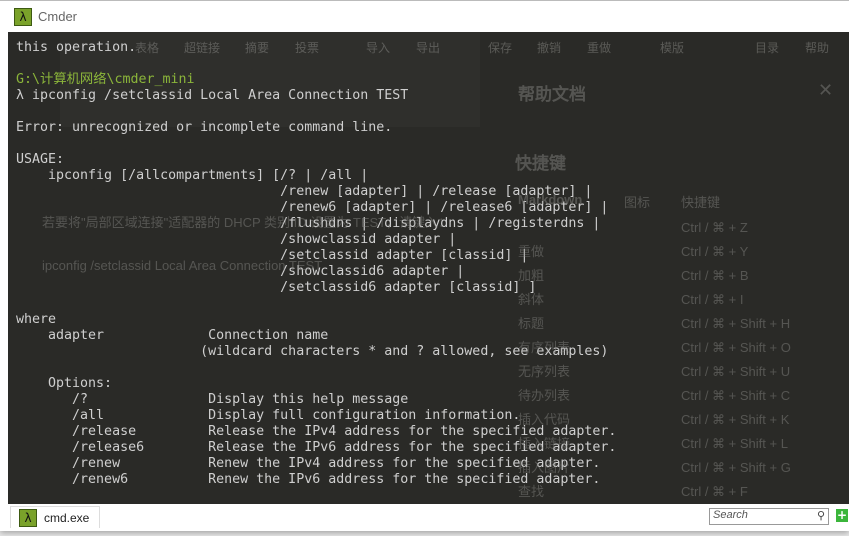 The width and height of the screenshot is (849, 536). What do you see at coordinates (730, 515) in the screenshot?
I see `search-placeholder: Search` at bounding box center [730, 515].